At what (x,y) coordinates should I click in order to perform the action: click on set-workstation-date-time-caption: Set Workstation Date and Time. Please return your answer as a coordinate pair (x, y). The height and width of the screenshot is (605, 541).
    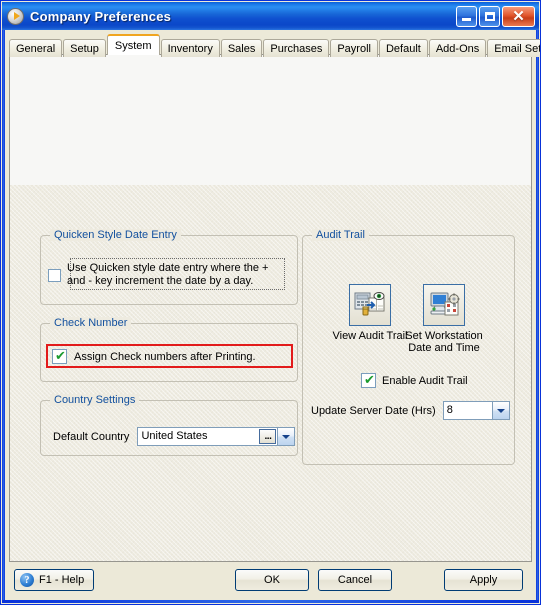
    Looking at the image, I should click on (444, 342).